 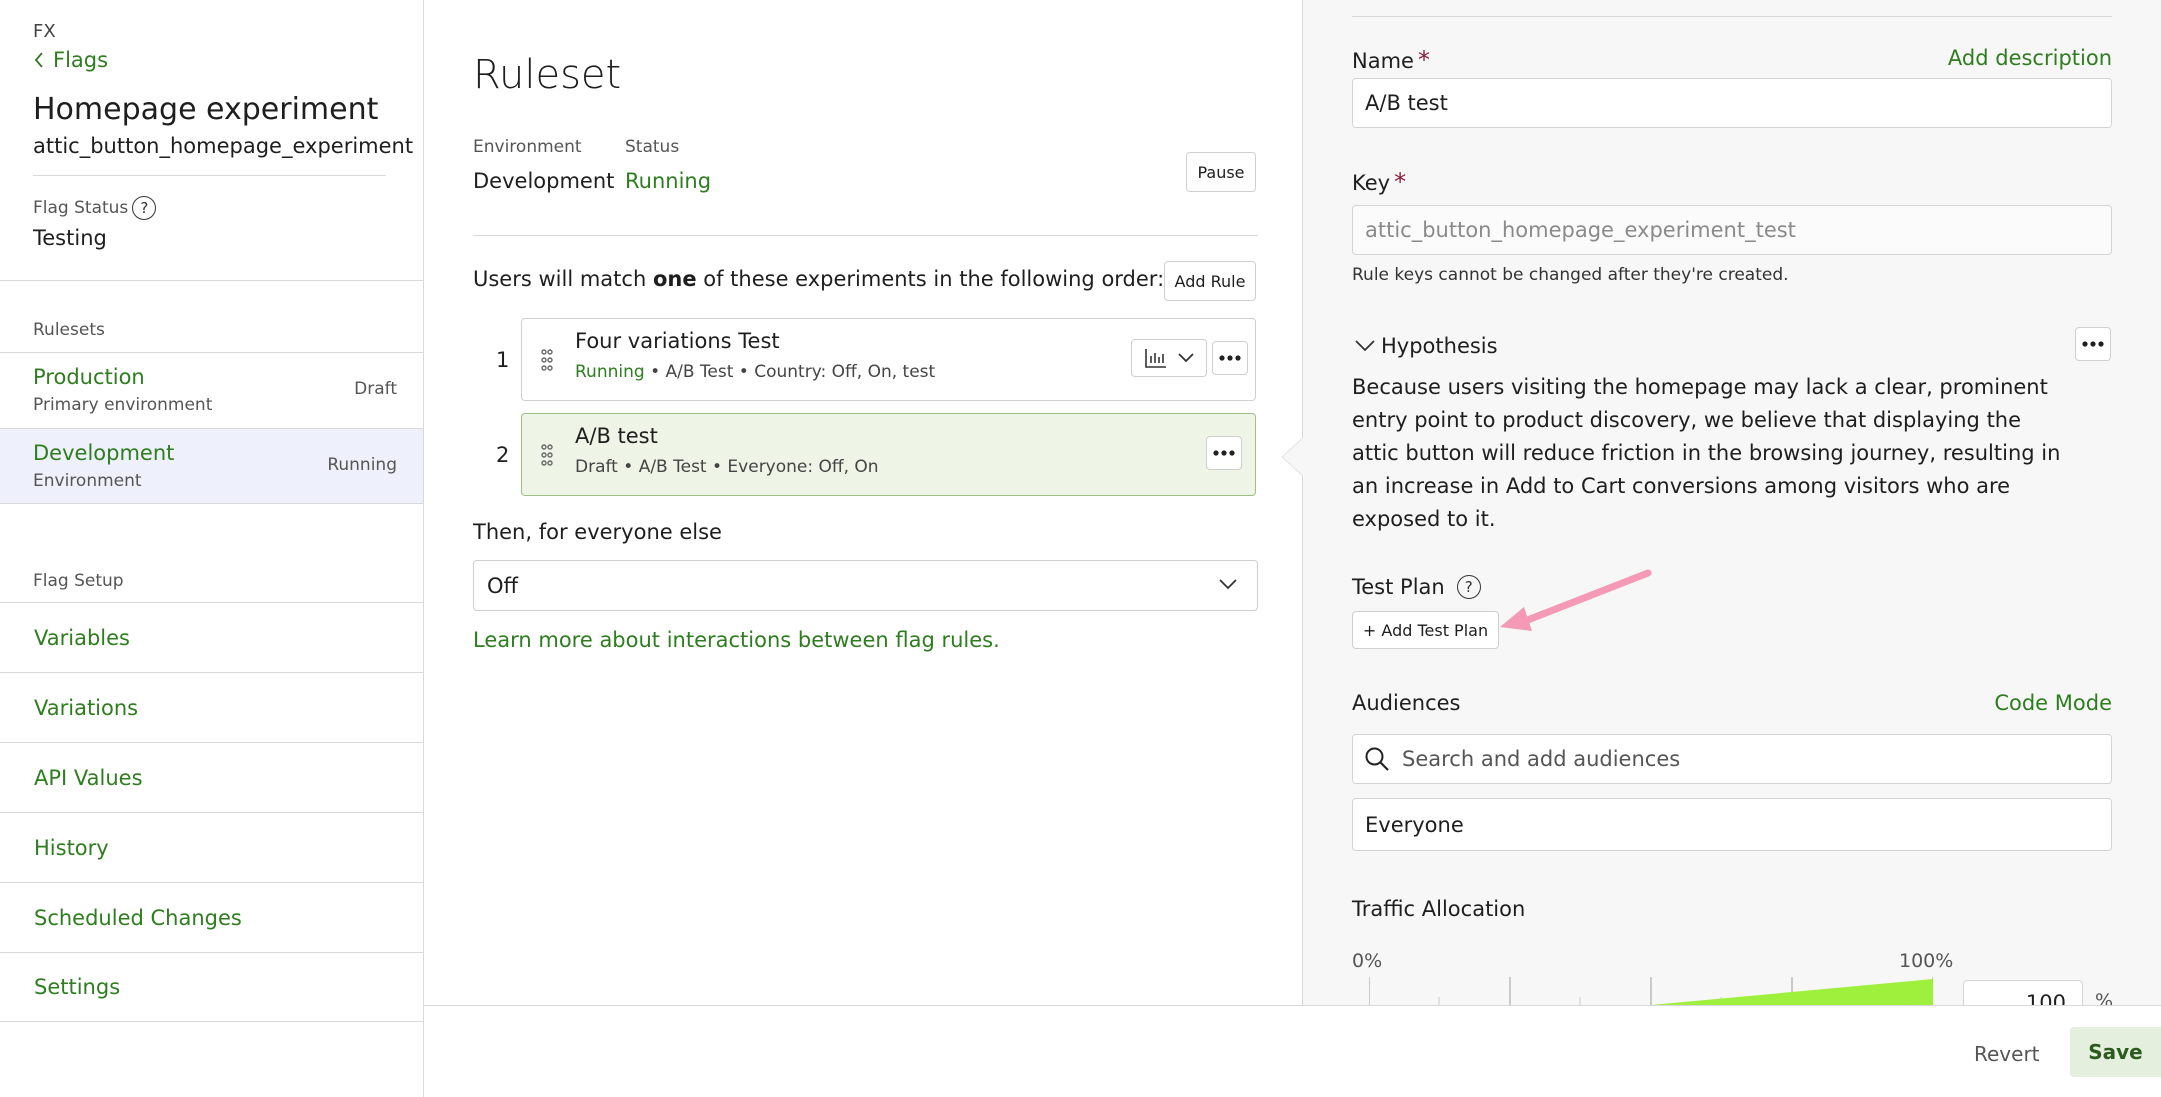 What do you see at coordinates (1439, 346) in the screenshot?
I see `hypothesis-label: Hypothesis` at bounding box center [1439, 346].